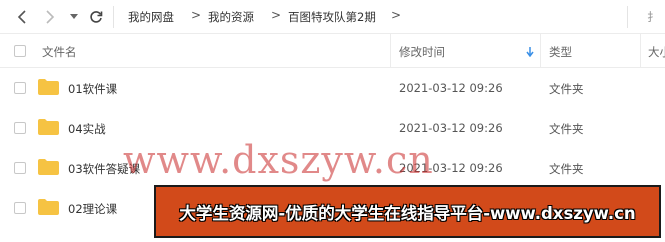 Image resolution: width=665 pixels, height=242 pixels. I want to click on back-icon, so click(22, 17).